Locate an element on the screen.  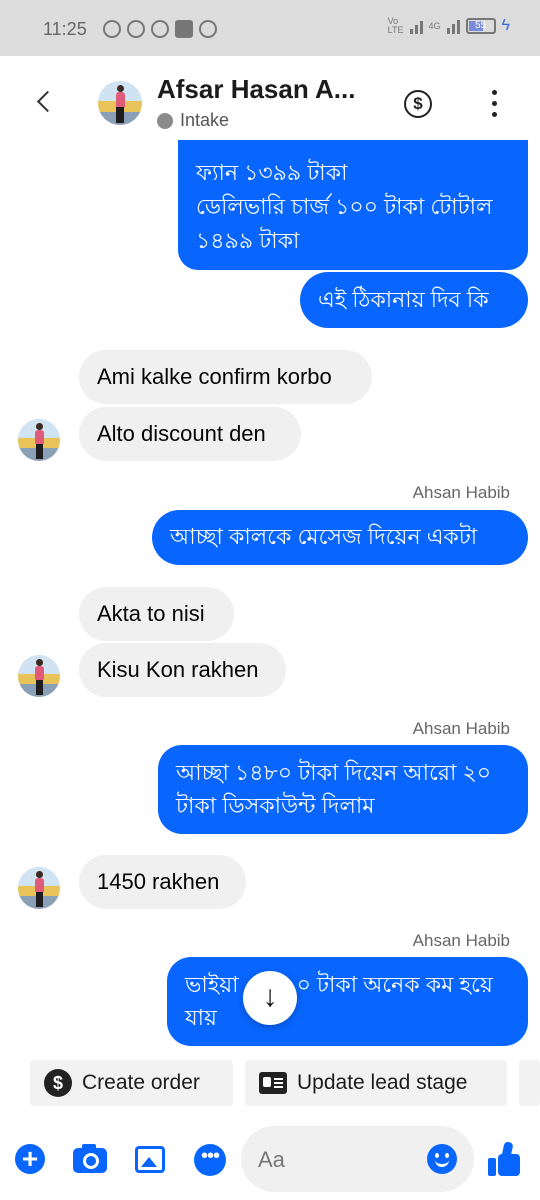
android-icon is located at coordinates (208, 29).